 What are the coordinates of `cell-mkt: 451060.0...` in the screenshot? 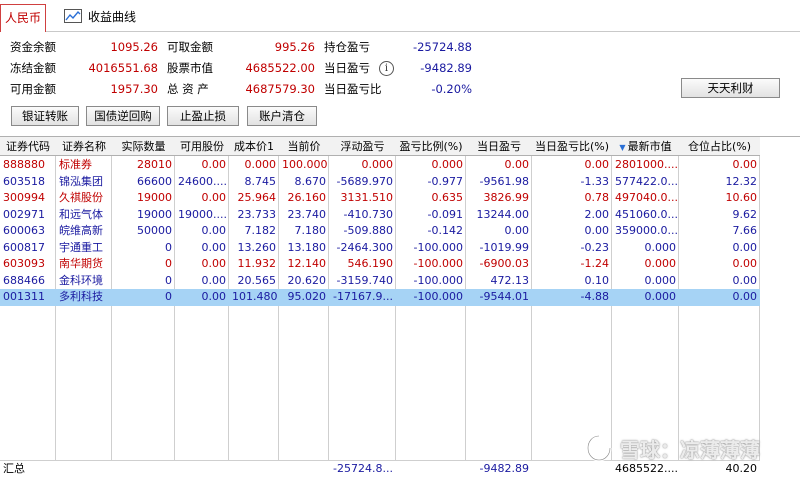 It's located at (646, 214).